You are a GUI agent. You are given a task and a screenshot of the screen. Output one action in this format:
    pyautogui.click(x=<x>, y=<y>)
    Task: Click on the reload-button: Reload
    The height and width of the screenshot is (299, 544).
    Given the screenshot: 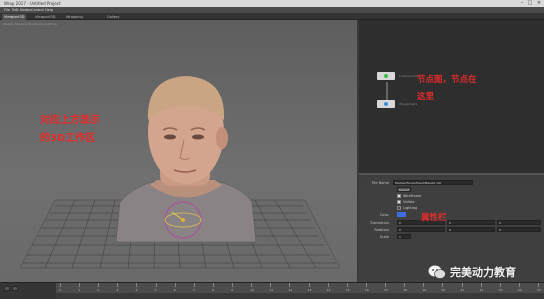 What is the action you would take?
    pyautogui.click(x=404, y=189)
    